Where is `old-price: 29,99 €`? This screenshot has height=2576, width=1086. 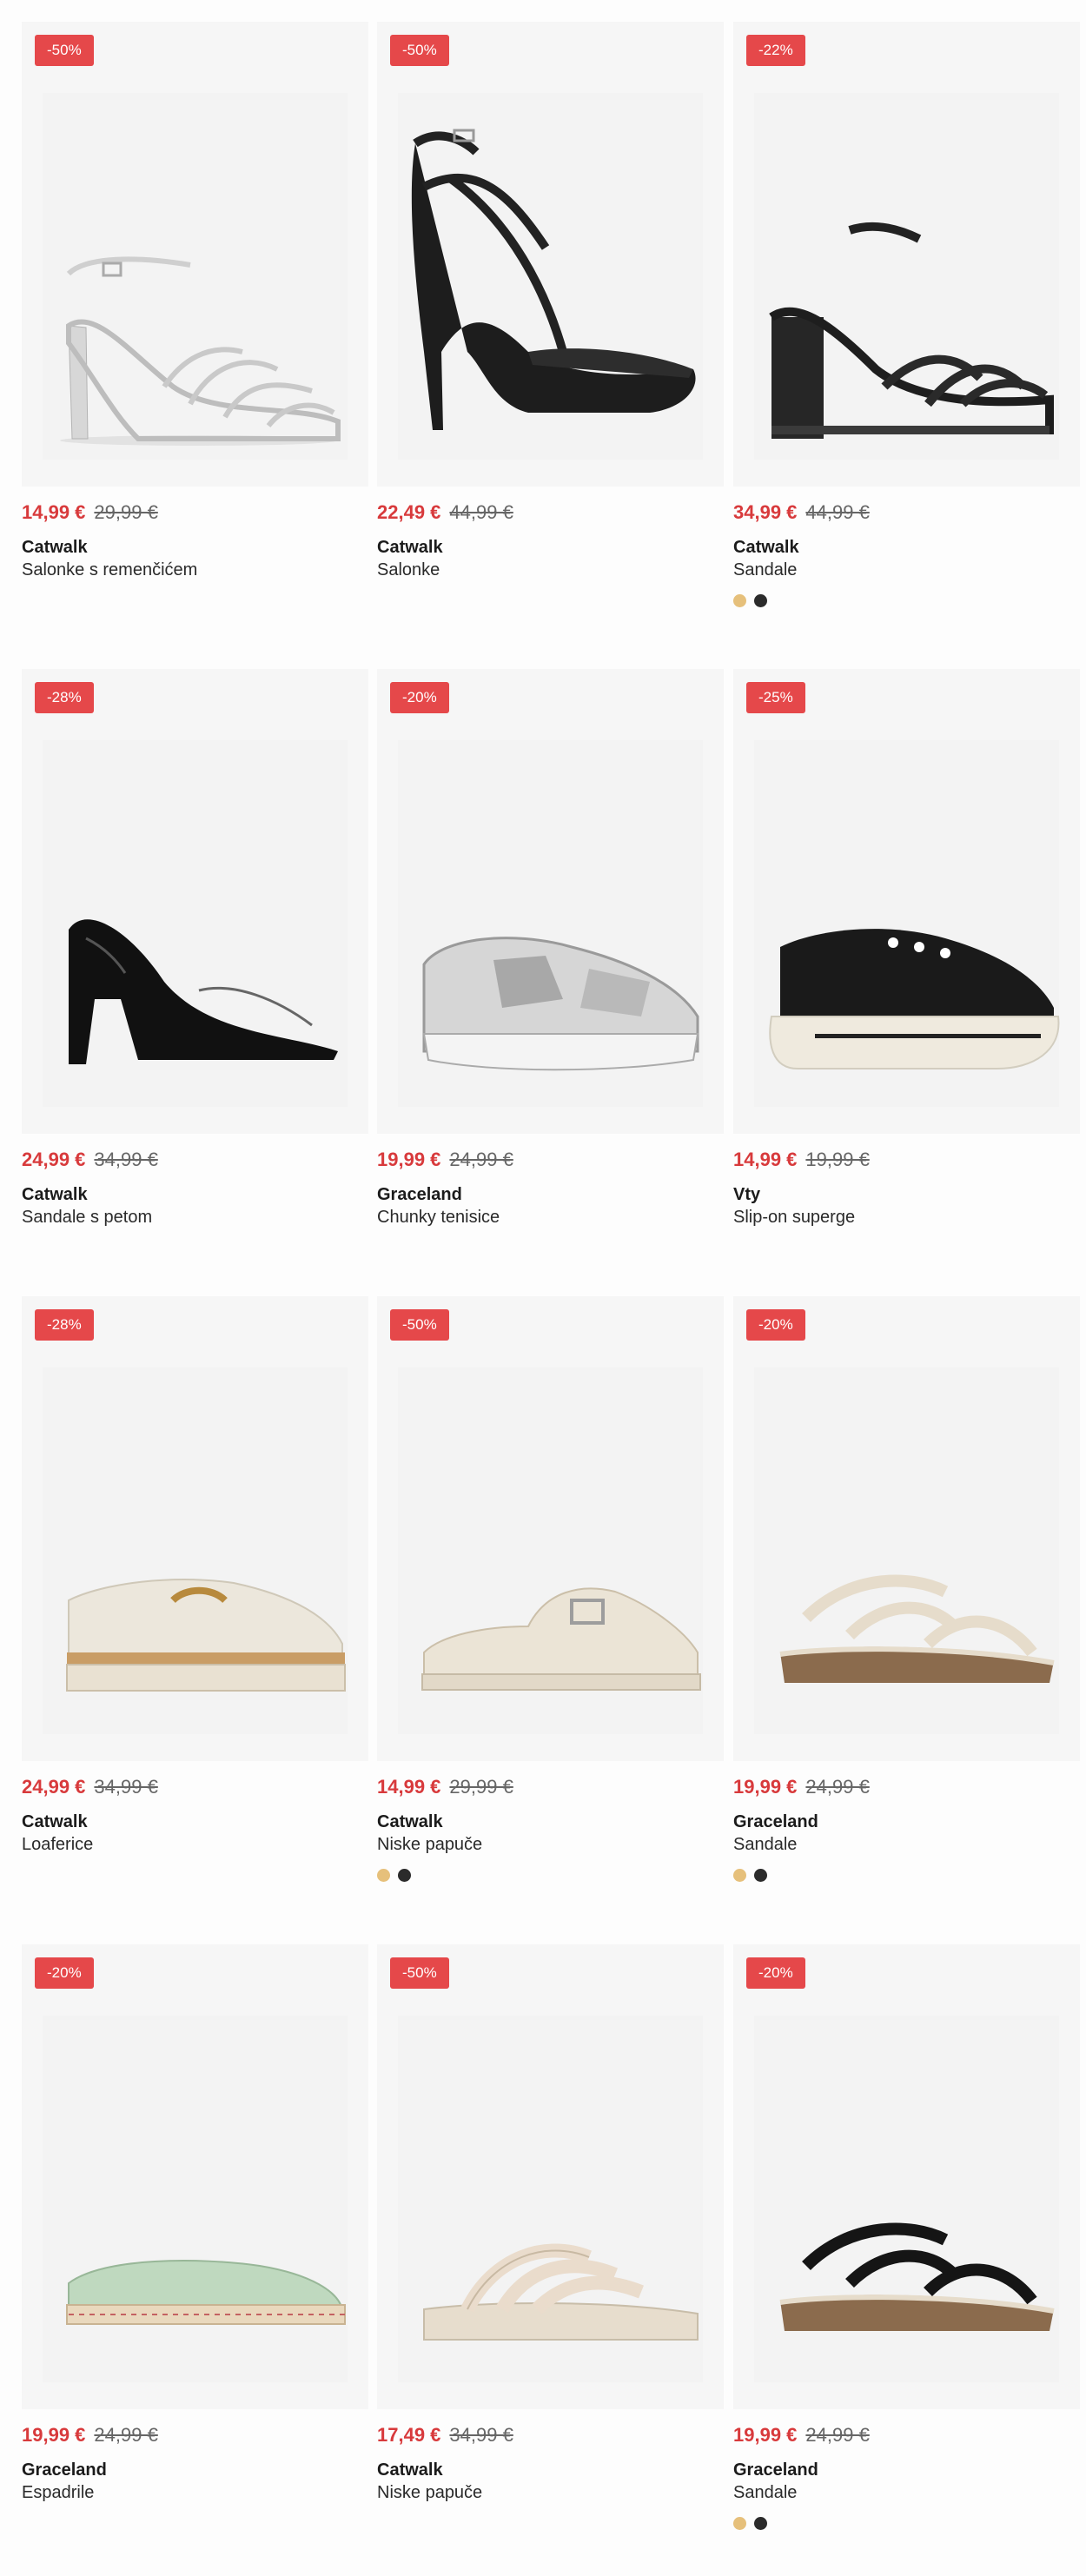 old-price: 29,99 € is located at coordinates (126, 512).